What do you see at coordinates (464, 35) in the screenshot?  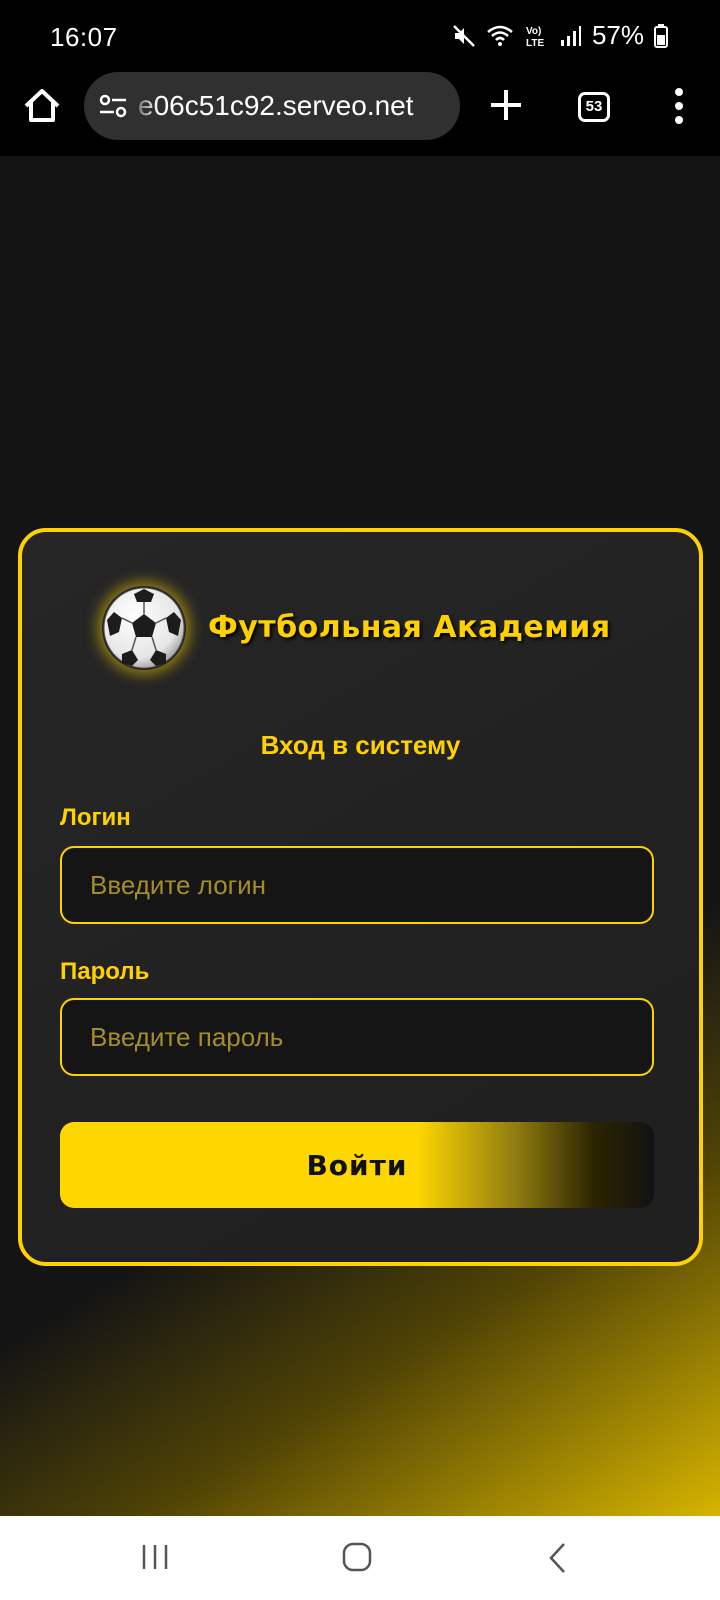 I see `mute-icon` at bounding box center [464, 35].